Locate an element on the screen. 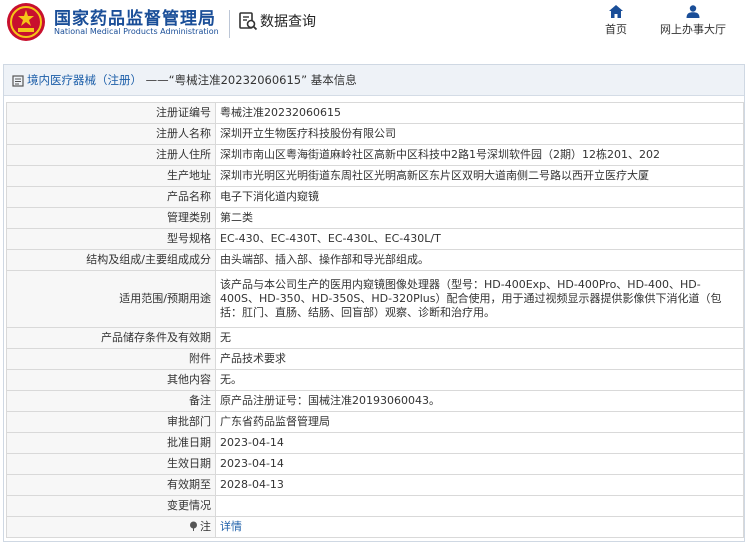 Image resolution: width=747 pixels, height=543 pixels. note-label-cell: 注 is located at coordinates (111, 527).